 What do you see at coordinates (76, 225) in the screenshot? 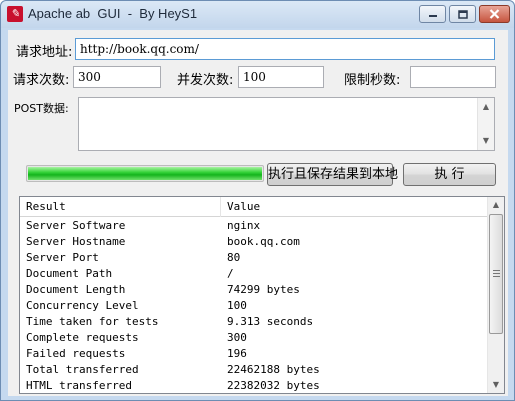
I see `result-name: Server Software` at bounding box center [76, 225].